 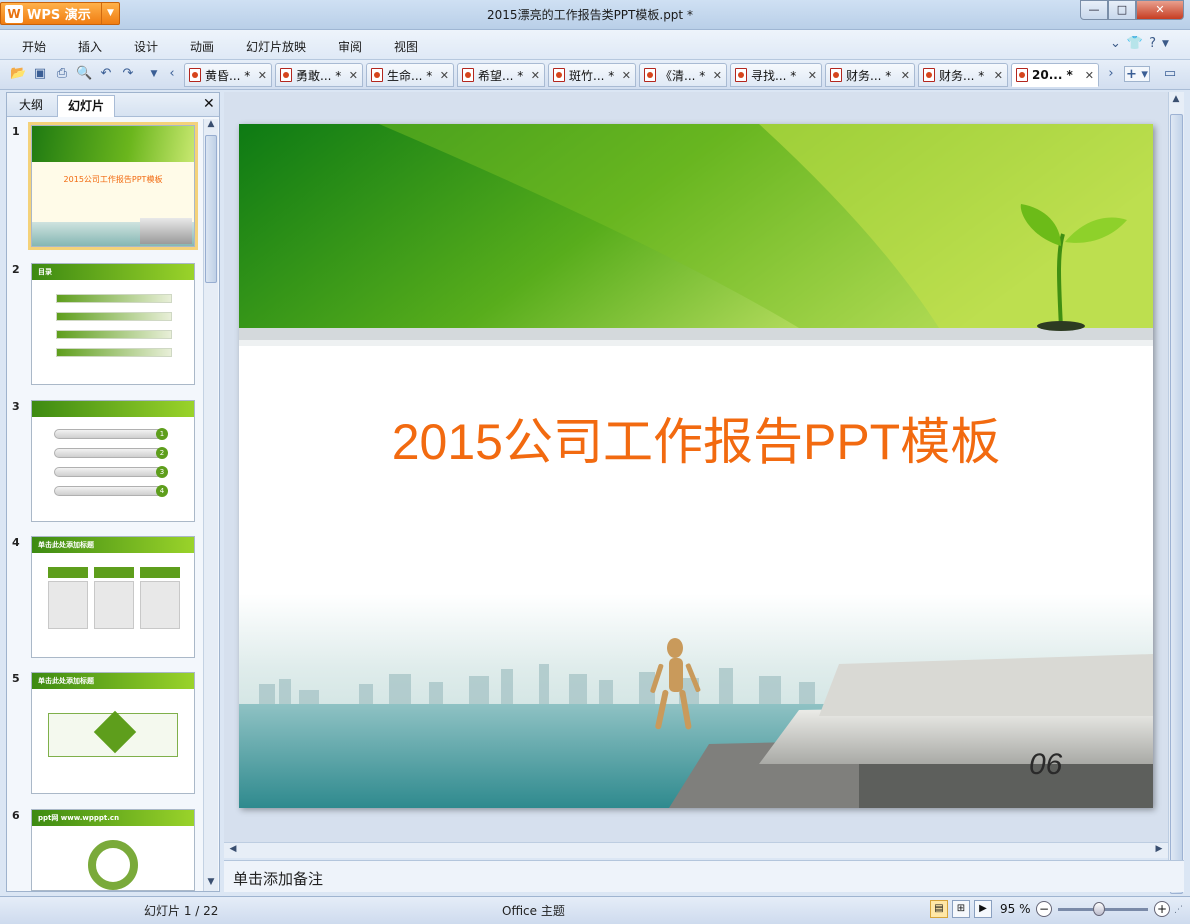 What do you see at coordinates (16, 678) in the screenshot?
I see `slide-number: 5` at bounding box center [16, 678].